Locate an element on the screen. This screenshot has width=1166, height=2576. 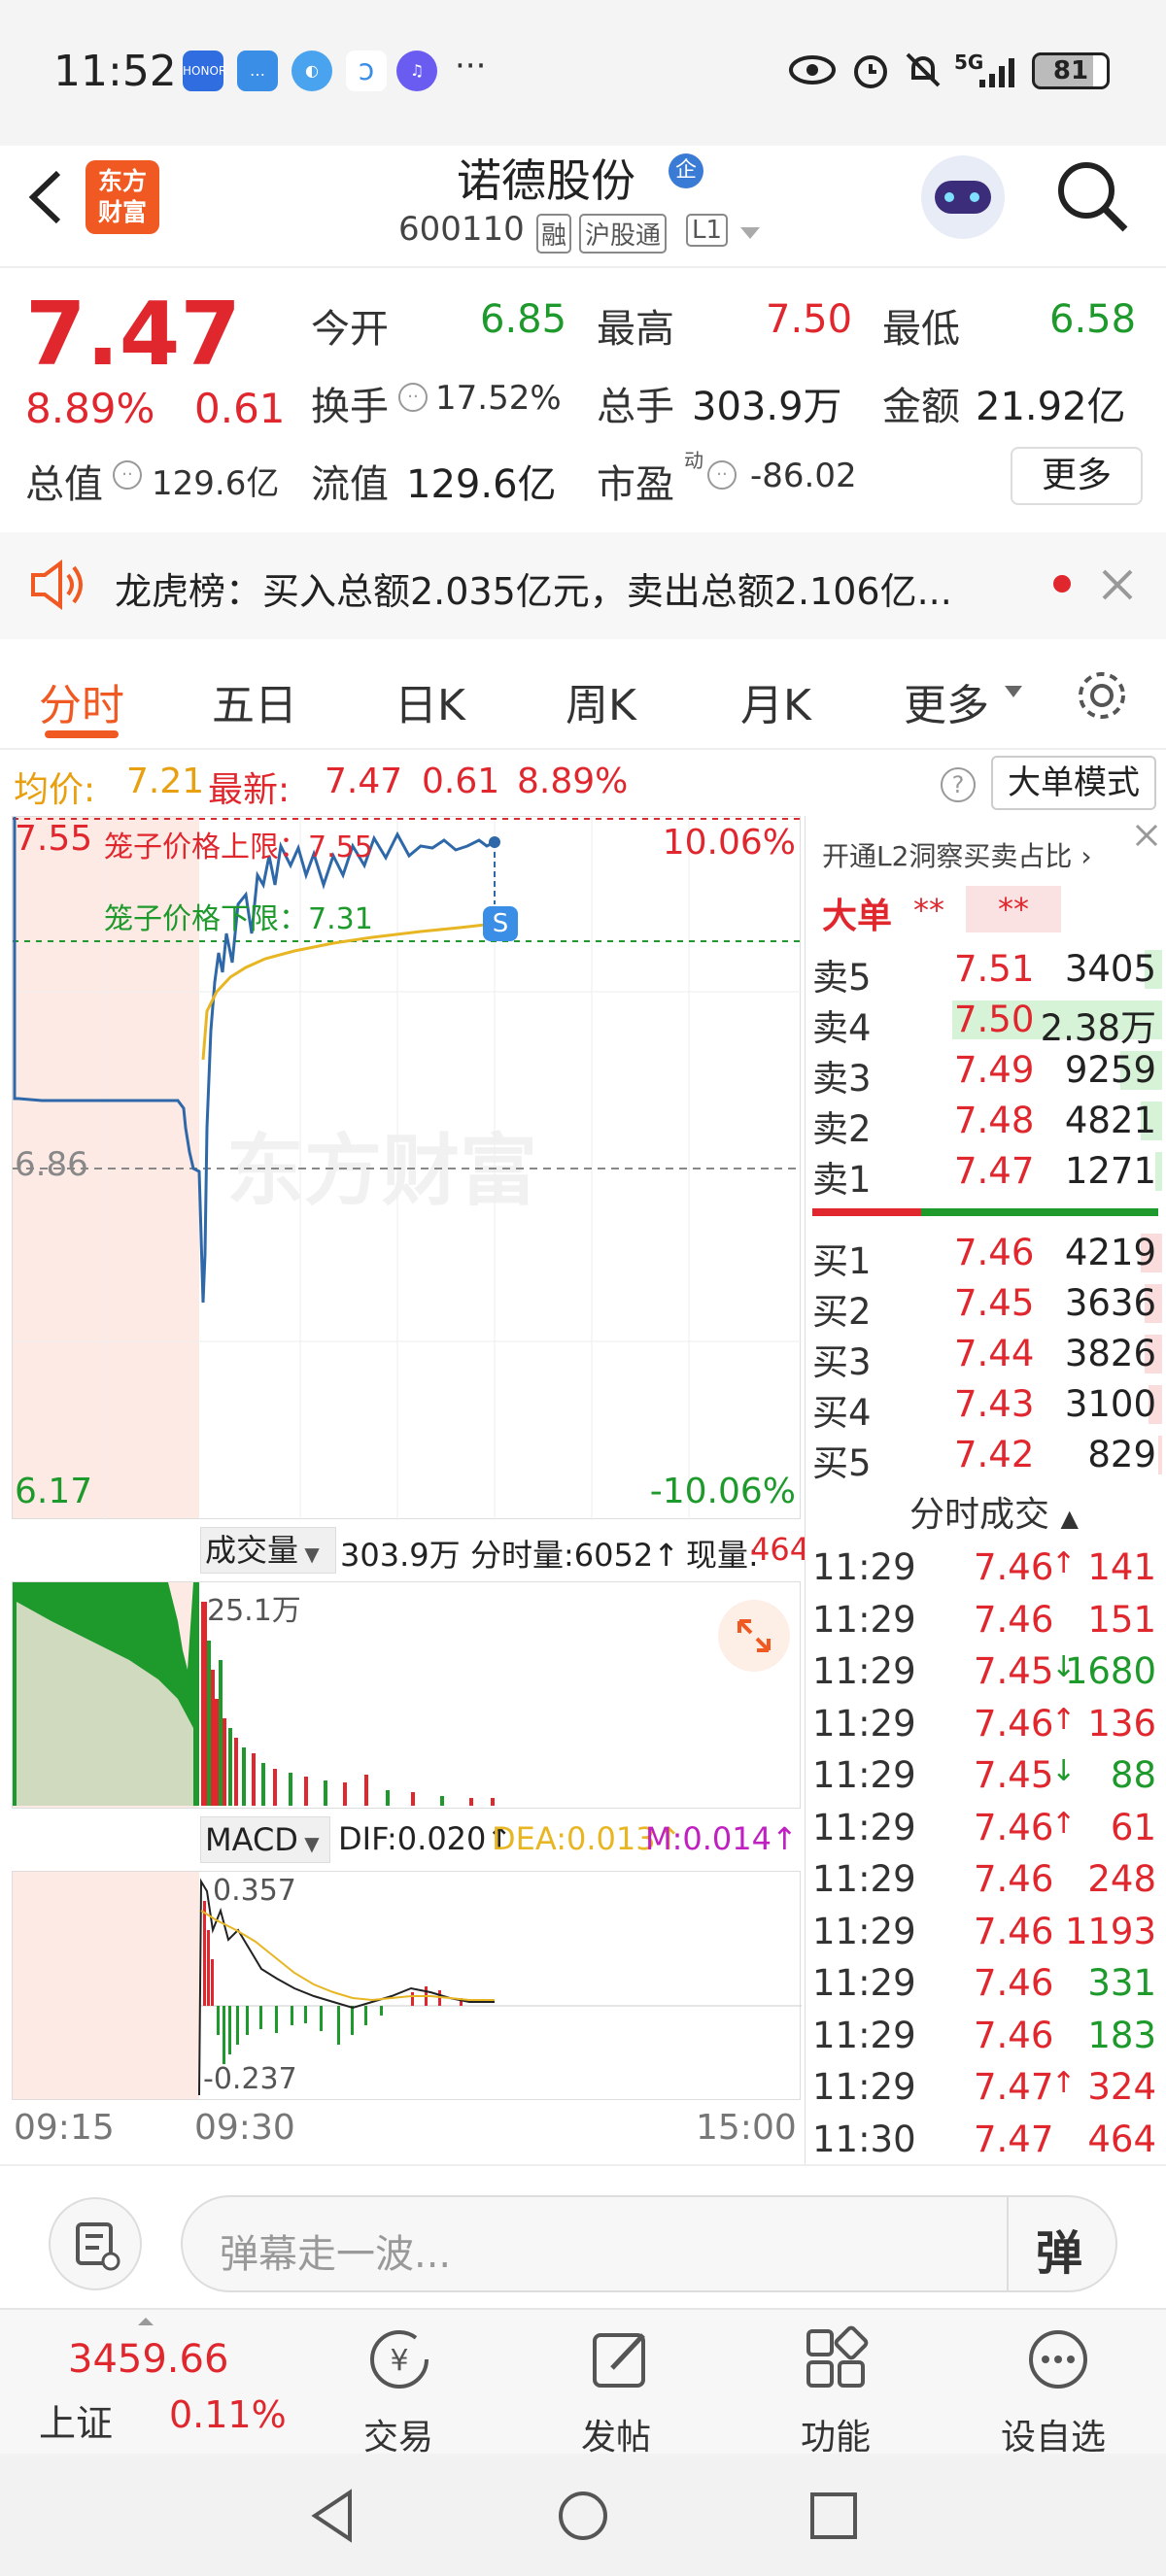
volume-now-label: 现量: is located at coordinates (722, 1555).